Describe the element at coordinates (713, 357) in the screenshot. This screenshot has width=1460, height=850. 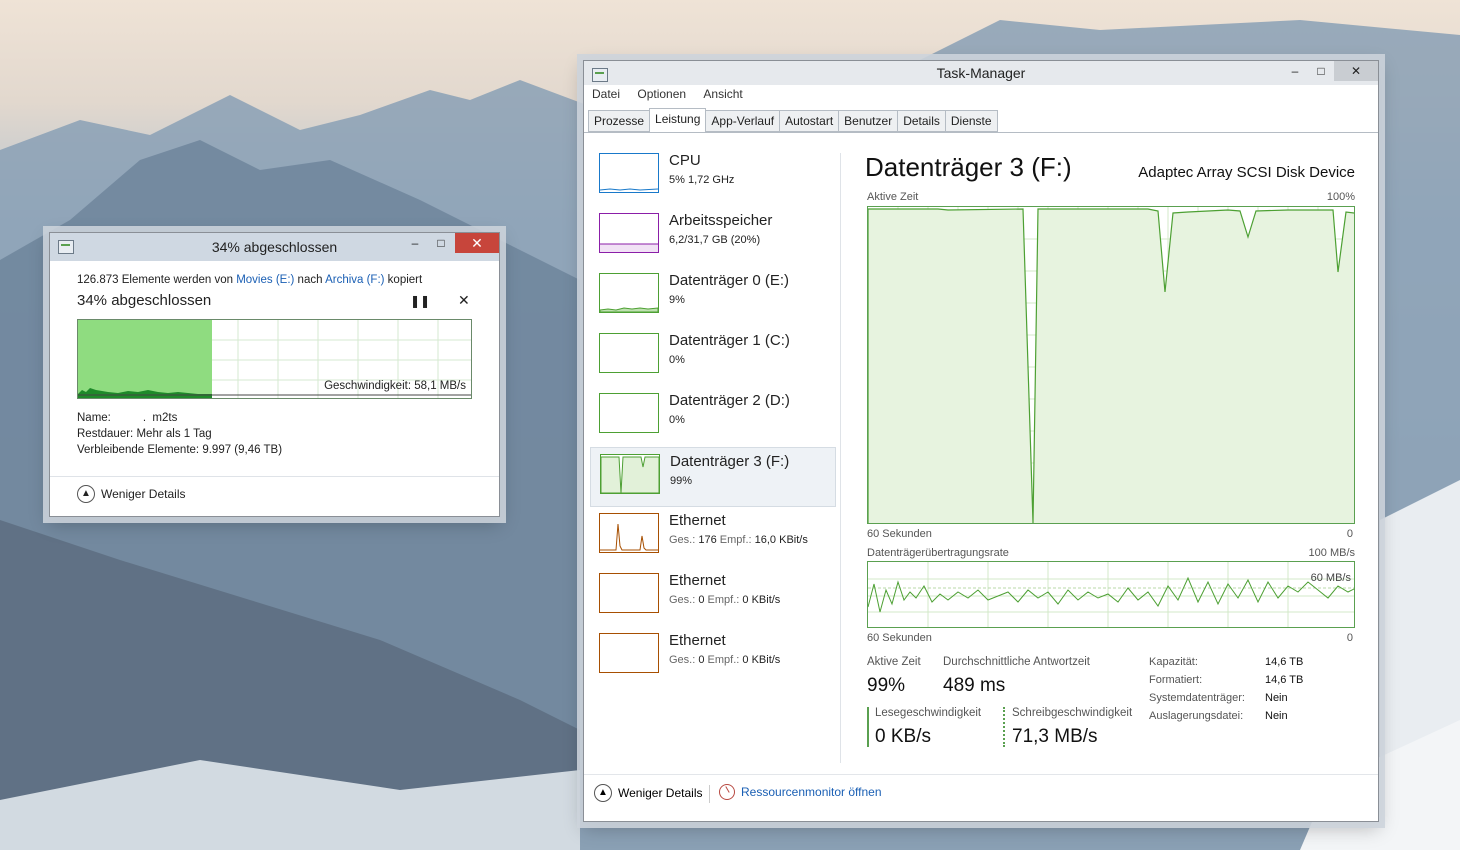
I see `sidebar-item-disk-1: Datenträger 1 (C:) 0%` at that location.